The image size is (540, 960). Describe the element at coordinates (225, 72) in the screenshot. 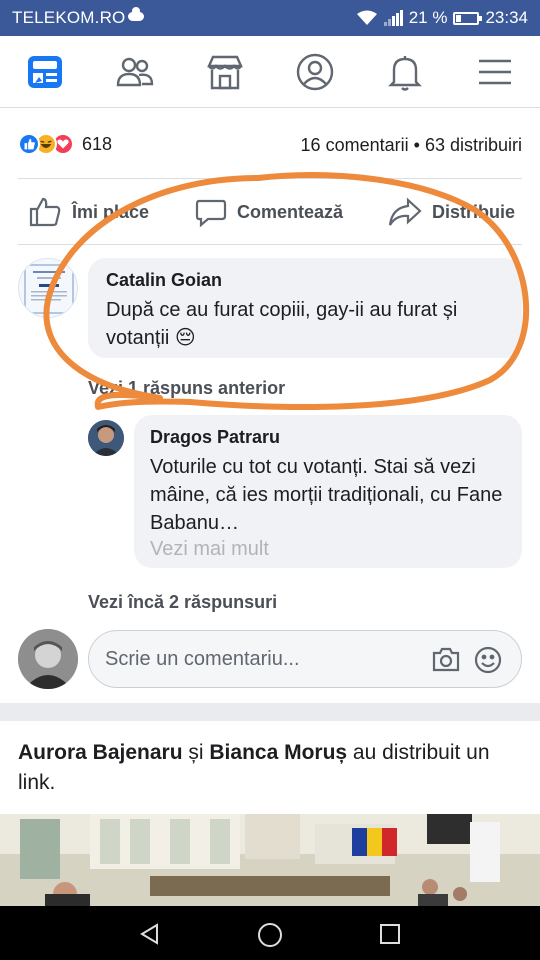

I see `marketplace-icon` at that location.